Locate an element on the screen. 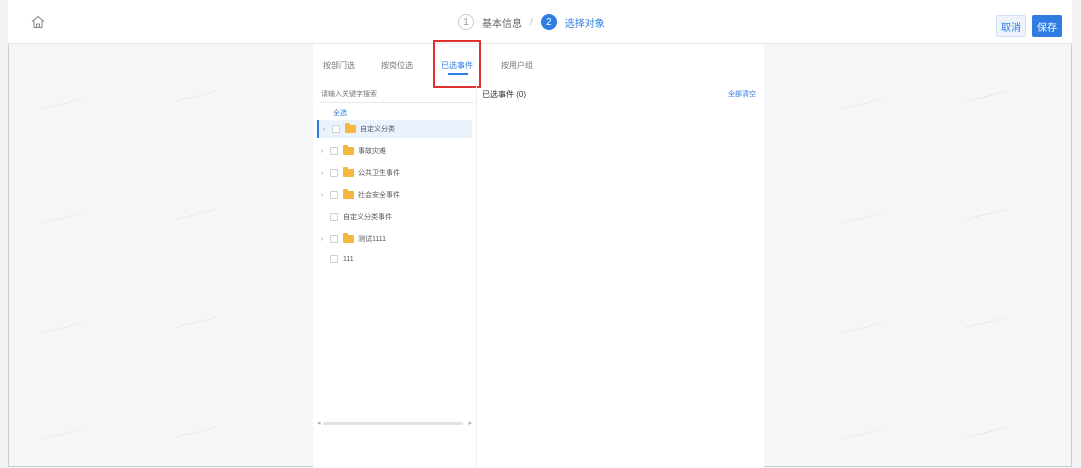 The width and height of the screenshot is (1081, 468). tree-item-label: 测试1111 is located at coordinates (372, 239).